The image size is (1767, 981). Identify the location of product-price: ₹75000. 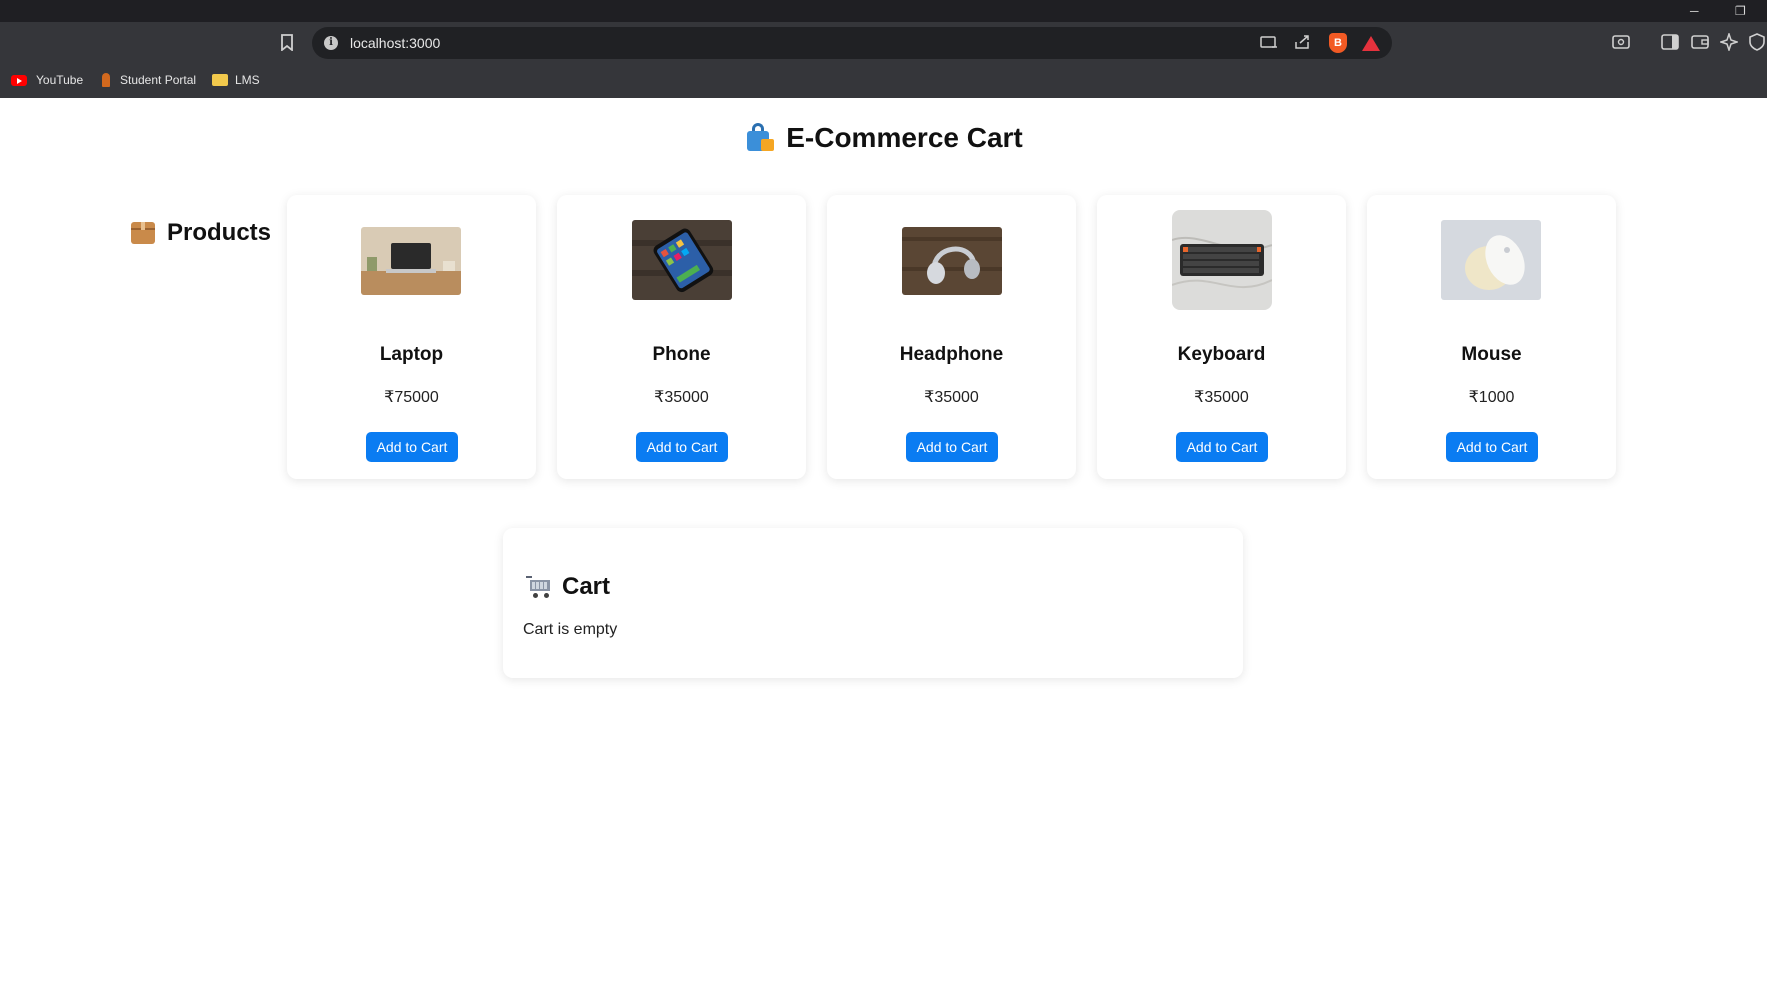
(411, 397).